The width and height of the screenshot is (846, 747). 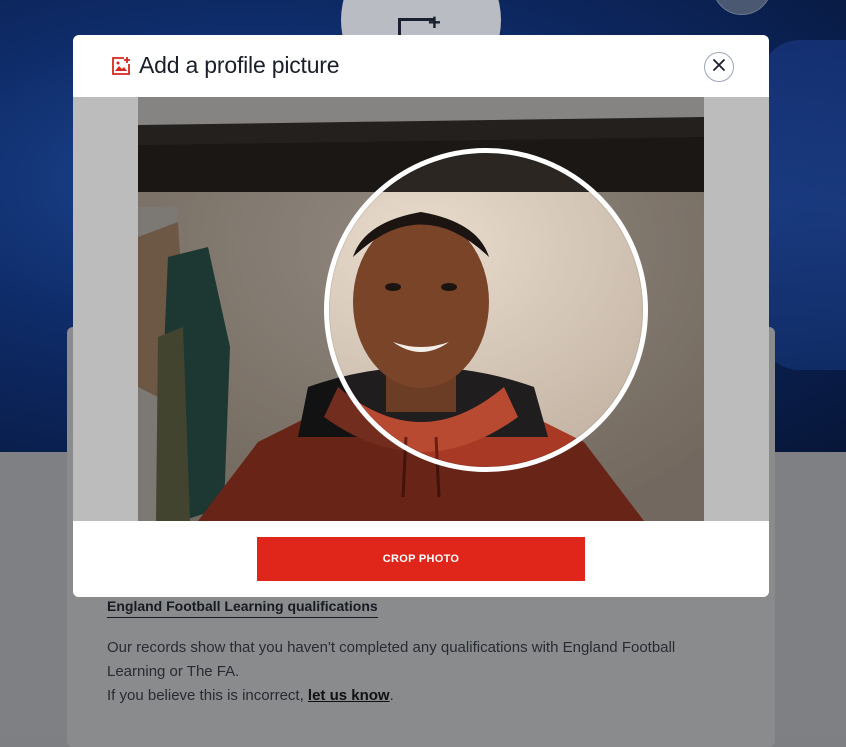 What do you see at coordinates (239, 65) in the screenshot?
I see `modal-title: Add a profile picture` at bounding box center [239, 65].